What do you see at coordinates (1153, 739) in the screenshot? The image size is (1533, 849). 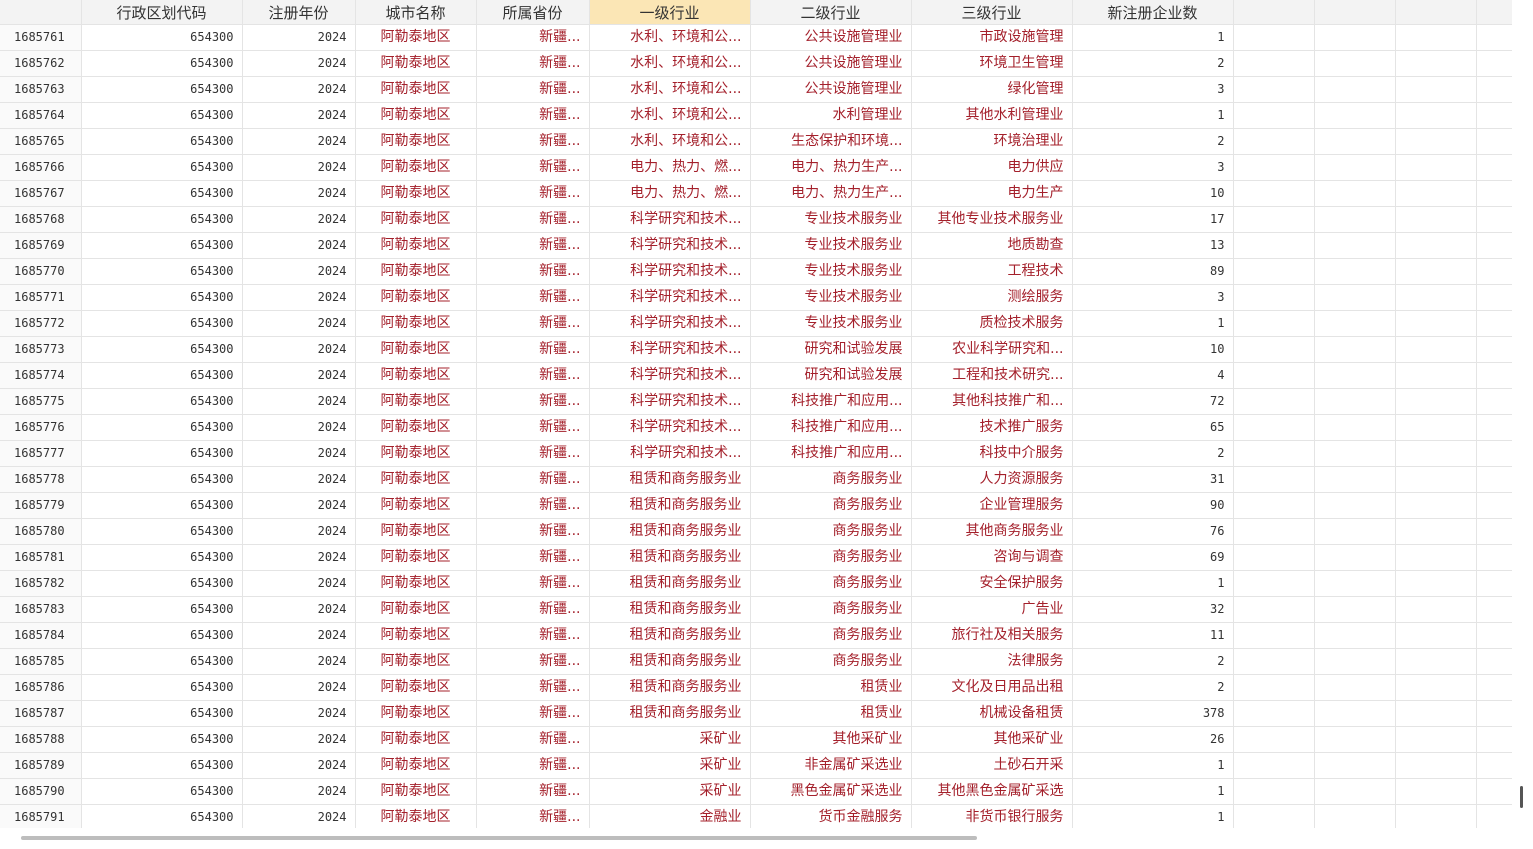 I see `new-companies-cell: 26` at bounding box center [1153, 739].